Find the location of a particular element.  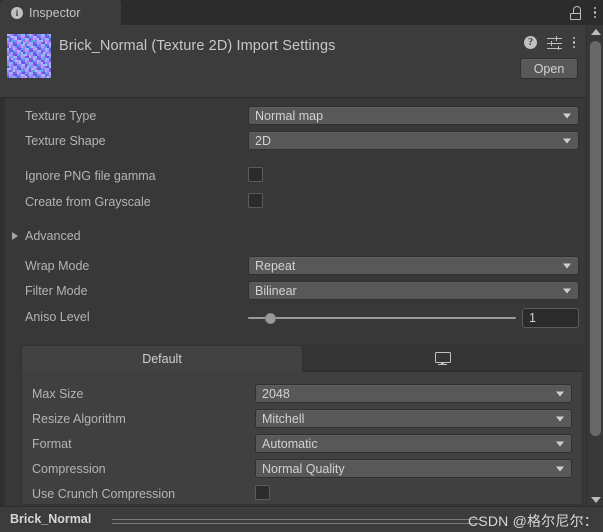

foldout-advanced-label: Advanced is located at coordinates (53, 236).